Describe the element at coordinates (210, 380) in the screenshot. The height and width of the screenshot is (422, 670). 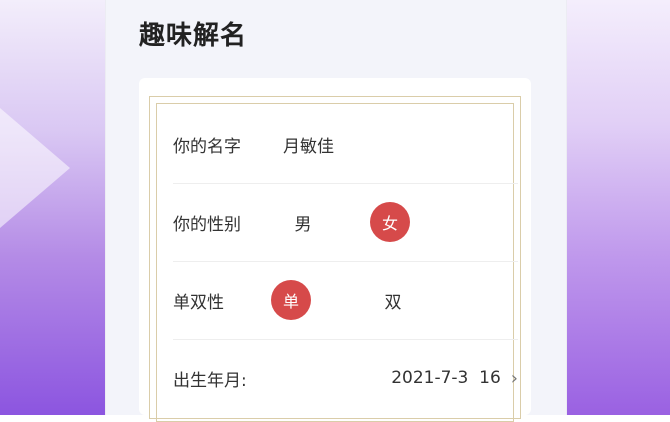
I see `birth-label: 出生年月:` at that location.